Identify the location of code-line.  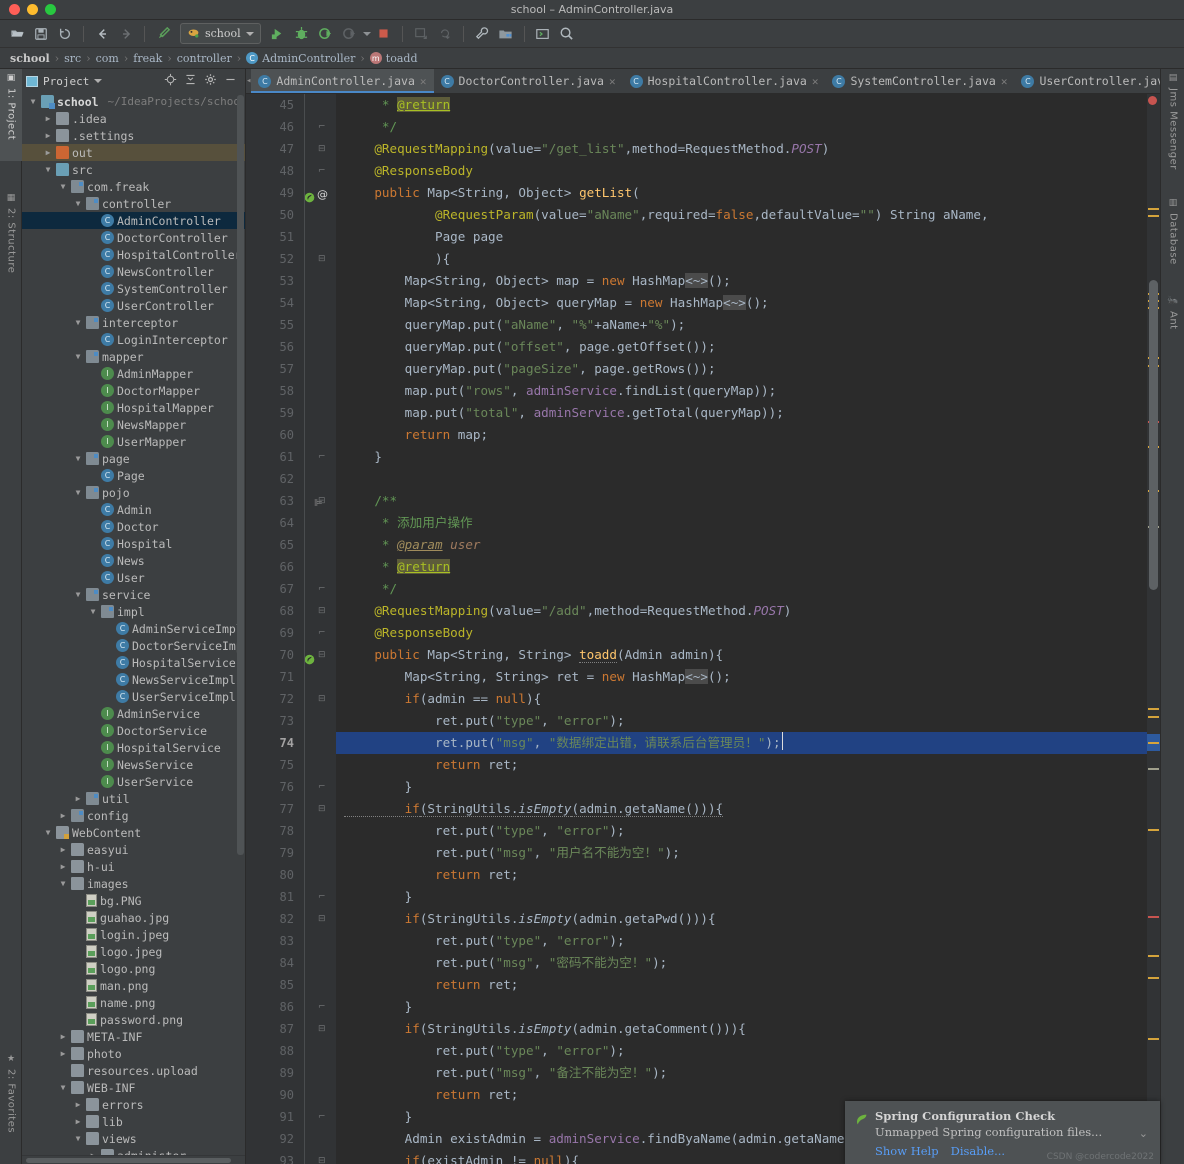
(741, 479).